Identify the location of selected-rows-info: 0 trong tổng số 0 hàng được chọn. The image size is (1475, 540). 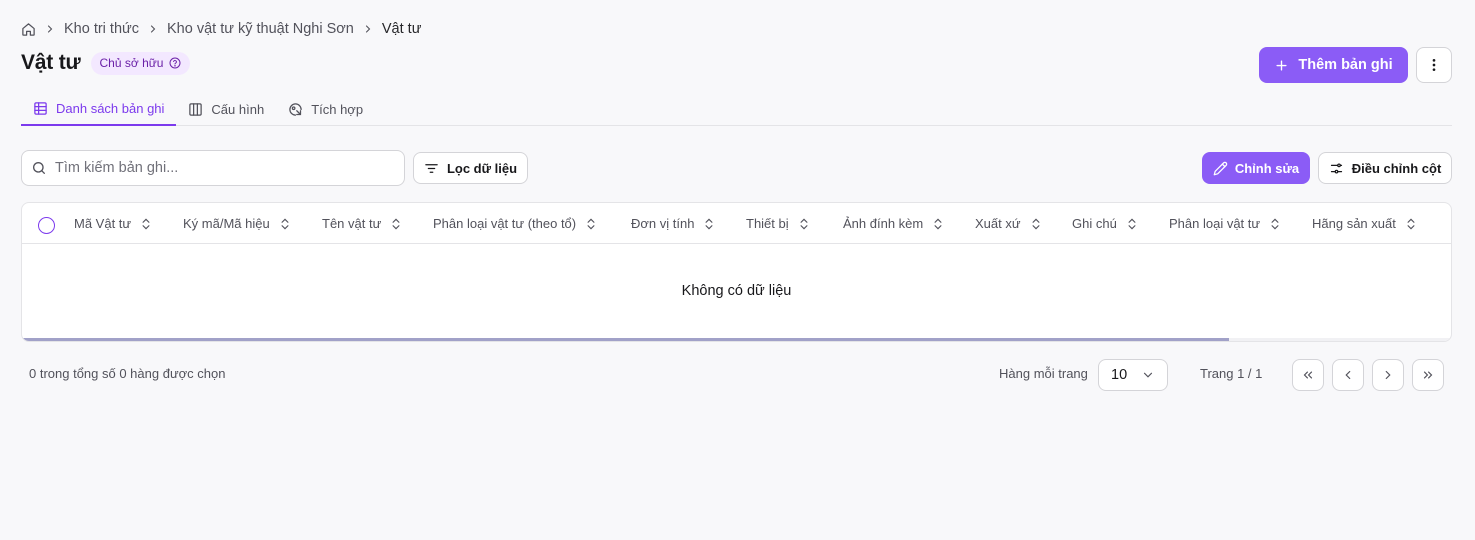
(127, 373).